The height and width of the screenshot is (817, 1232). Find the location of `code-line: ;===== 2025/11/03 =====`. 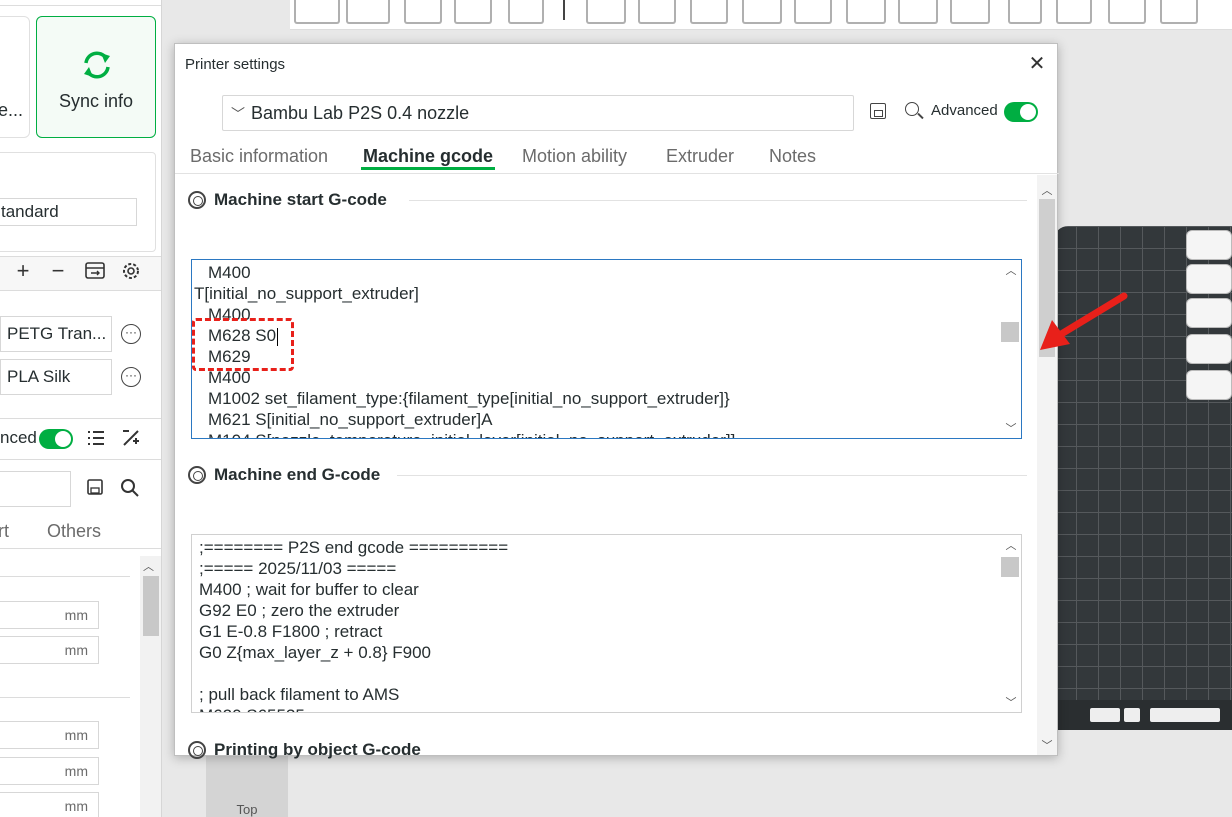

code-line: ;===== 2025/11/03 ===== is located at coordinates (298, 568).